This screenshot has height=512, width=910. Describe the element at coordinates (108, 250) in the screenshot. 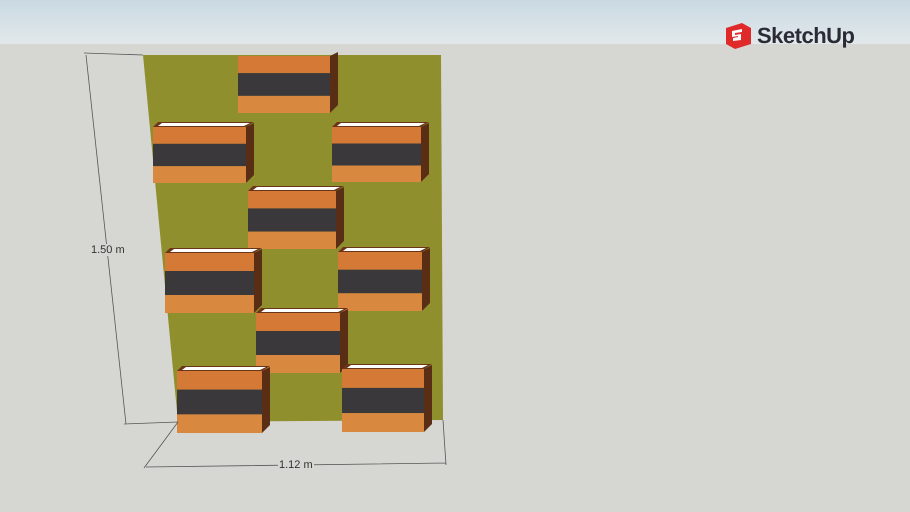

I see `dimension-label: 1.50 m` at that location.